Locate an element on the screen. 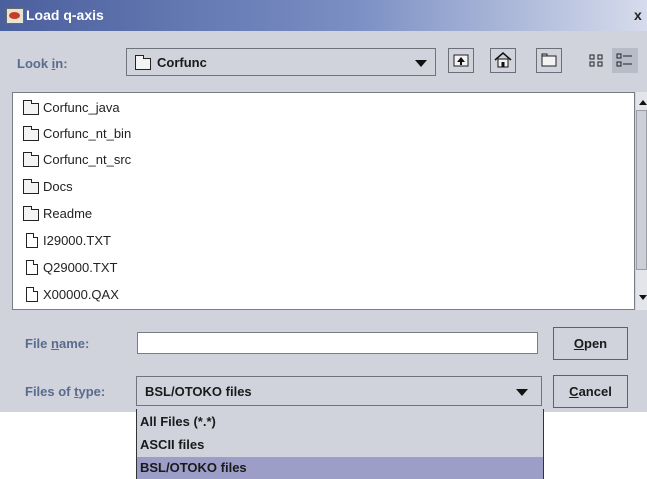 This screenshot has height=479, width=647. list-item-name: I29000.TXT is located at coordinates (77, 240).